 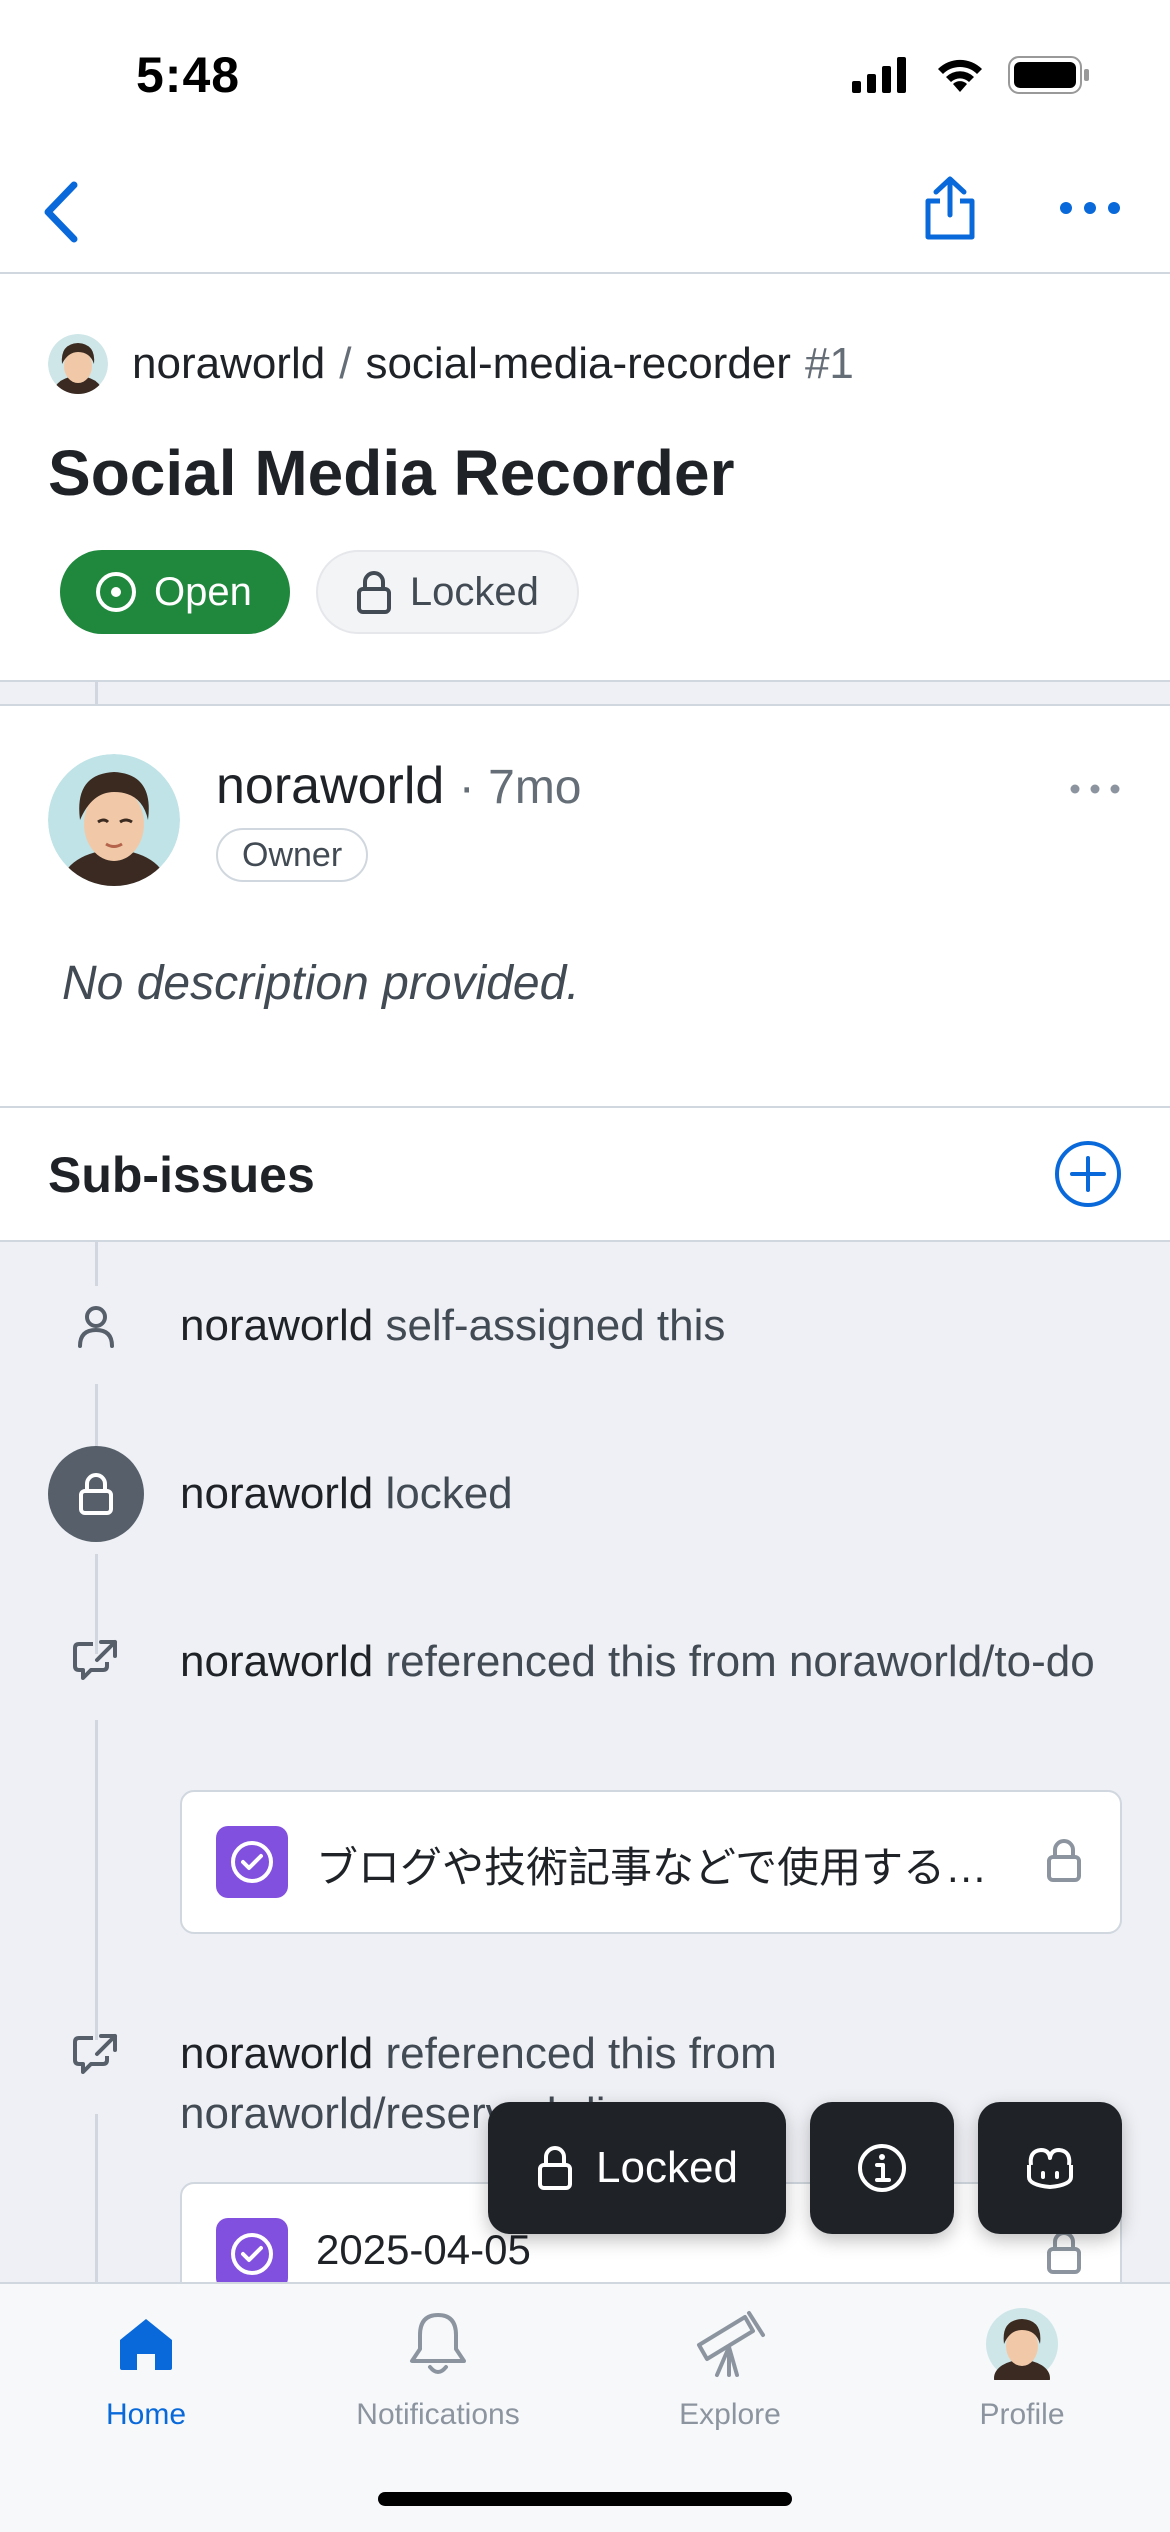 I want to click on timeline-event: noraworld locked, so click(x=655, y=1494).